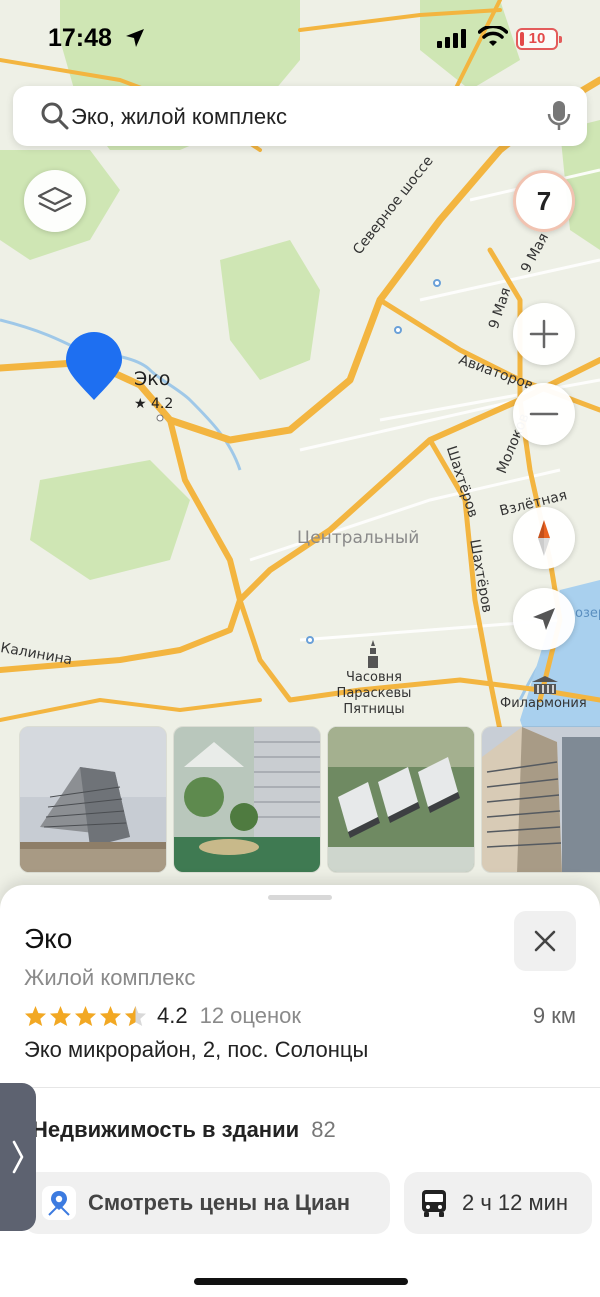 The image size is (600, 1297). Describe the element at coordinates (493, 36) in the screenshot. I see `wifi-icon` at that location.